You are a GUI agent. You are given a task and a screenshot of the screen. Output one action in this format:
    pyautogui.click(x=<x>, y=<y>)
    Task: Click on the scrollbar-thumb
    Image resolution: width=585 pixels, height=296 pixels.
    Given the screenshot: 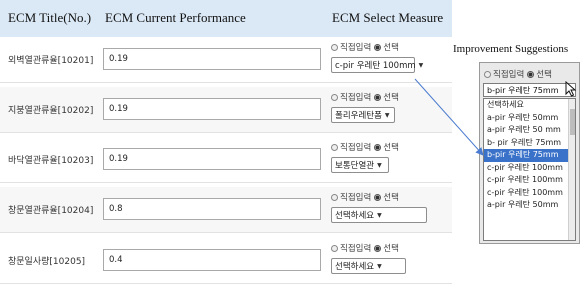 What is the action you would take?
    pyautogui.click(x=572, y=122)
    